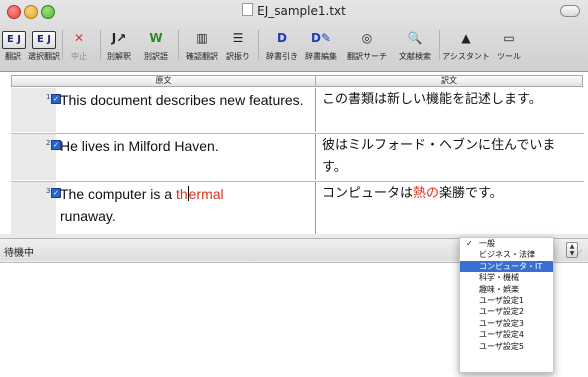  I want to click on toolbar-button-label: 確認翻訳, so click(202, 56).